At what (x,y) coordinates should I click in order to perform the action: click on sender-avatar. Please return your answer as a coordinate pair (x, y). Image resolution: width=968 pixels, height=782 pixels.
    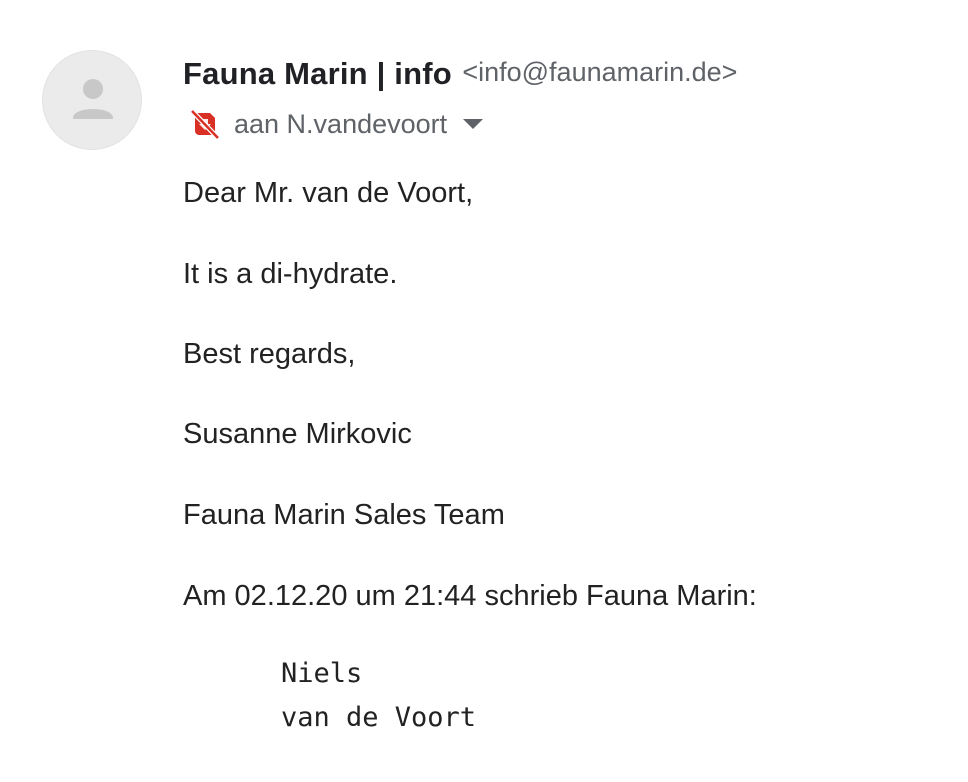
    Looking at the image, I should click on (92, 100).